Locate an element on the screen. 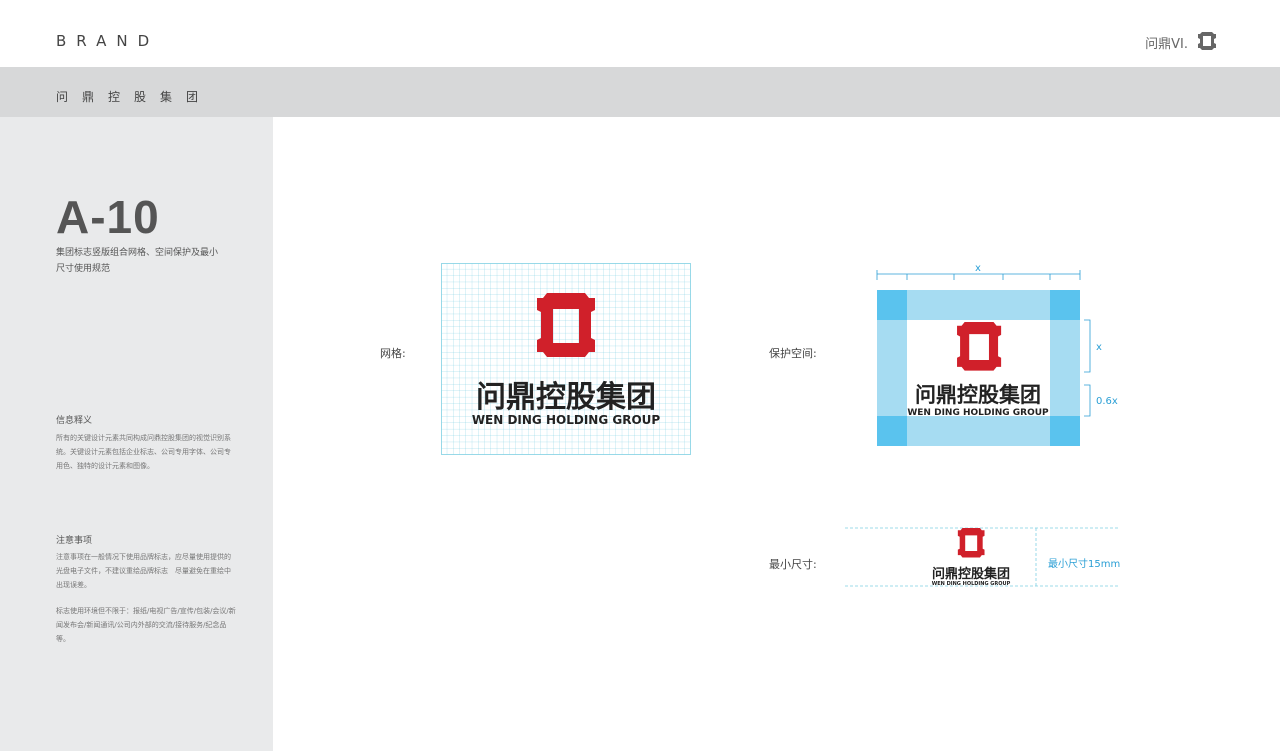 The height and width of the screenshot is (751, 1280). page-code: A-10 is located at coordinates (108, 217).